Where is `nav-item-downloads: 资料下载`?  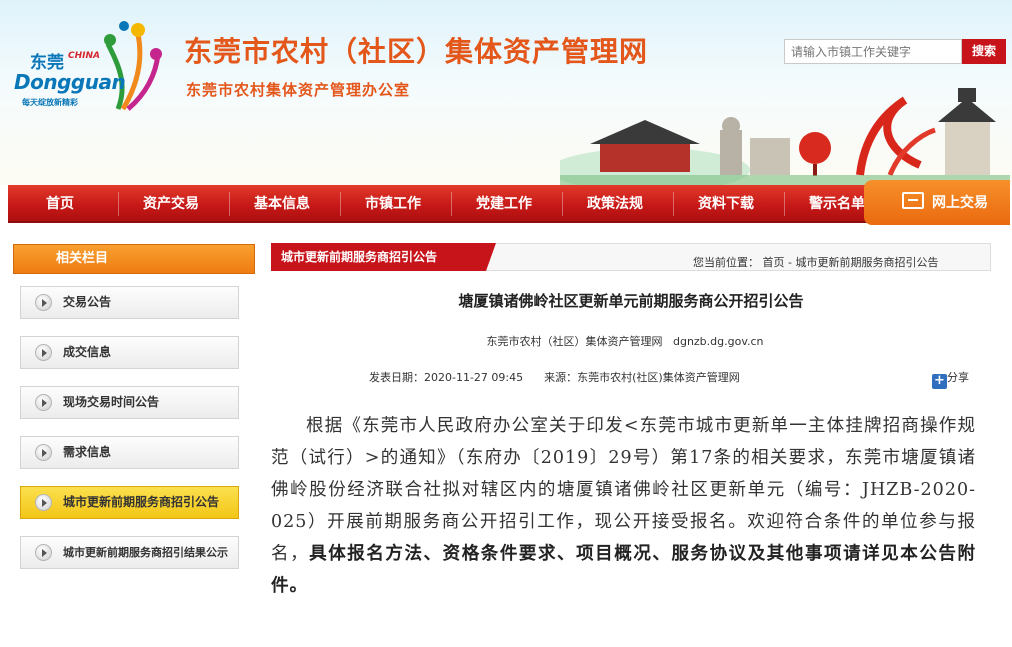 nav-item-downloads: 资料下载 is located at coordinates (726, 204).